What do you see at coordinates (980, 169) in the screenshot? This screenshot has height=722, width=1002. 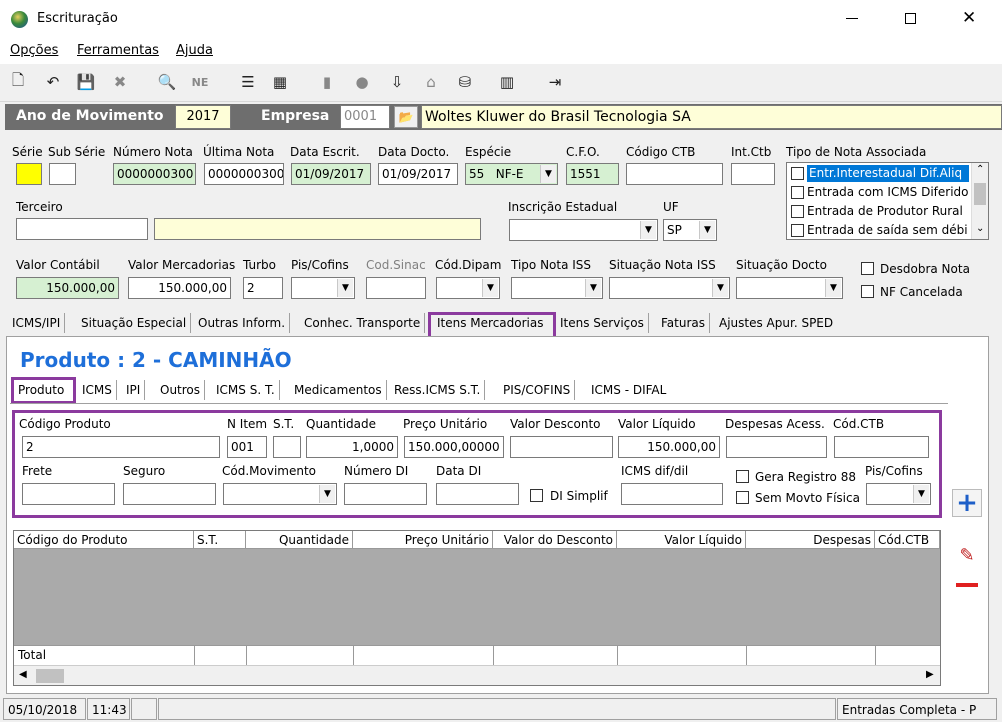 I see `scroll-up-icon: ⌃` at bounding box center [980, 169].